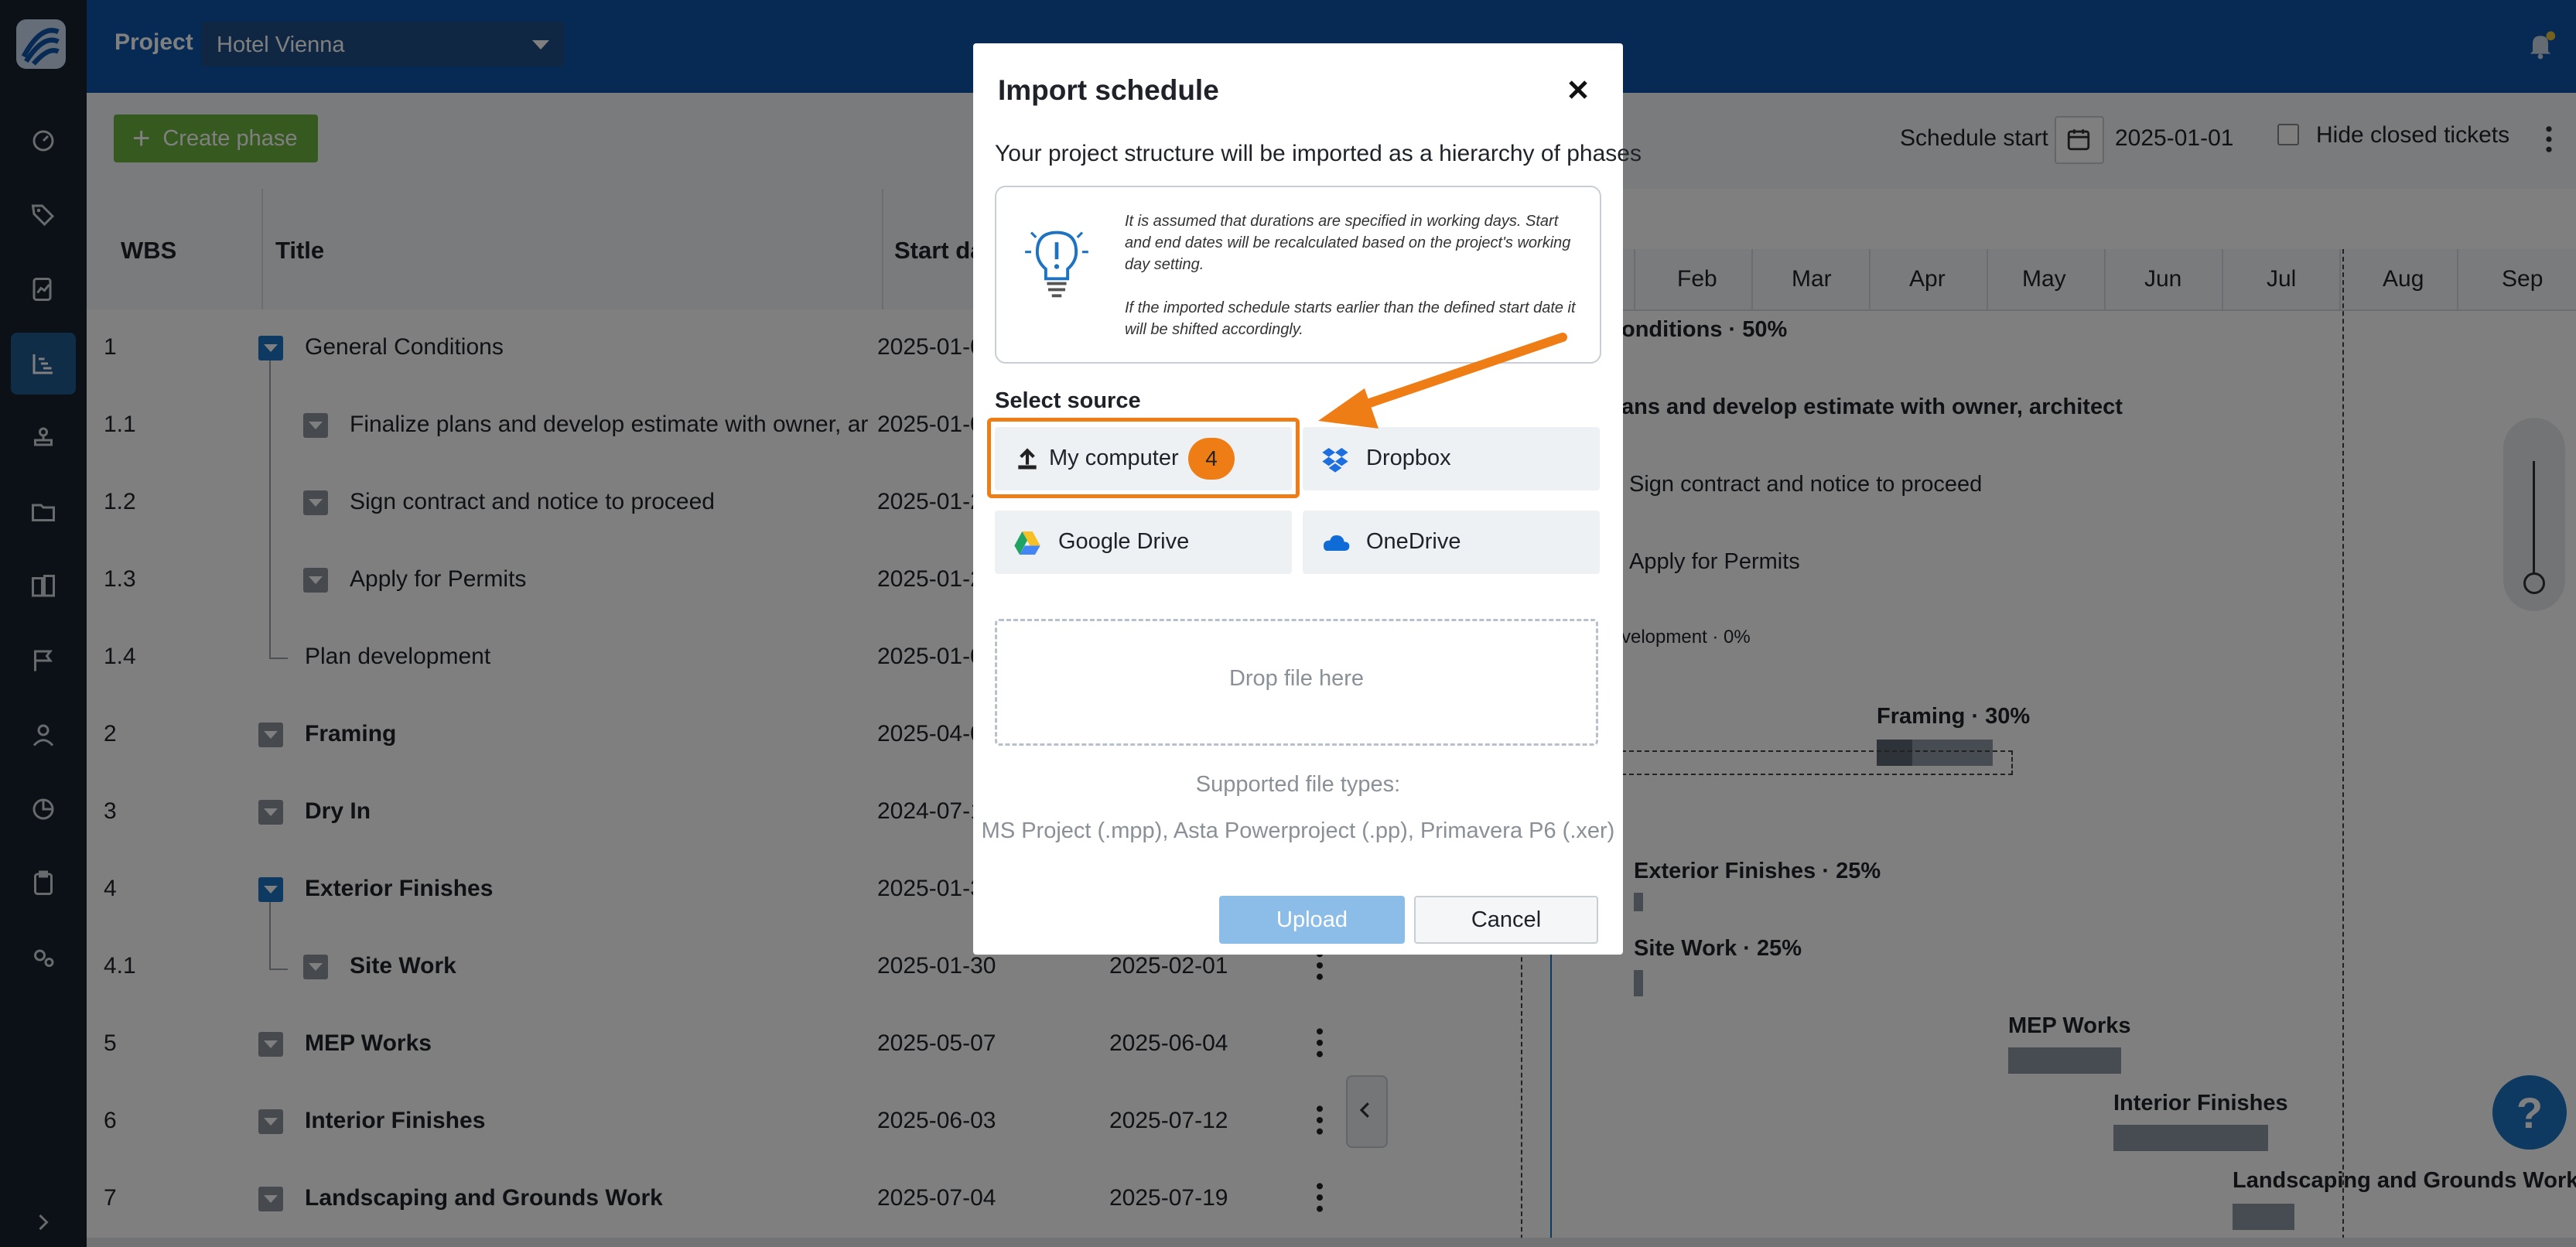  What do you see at coordinates (1335, 460) in the screenshot?
I see `dropbox-icon` at bounding box center [1335, 460].